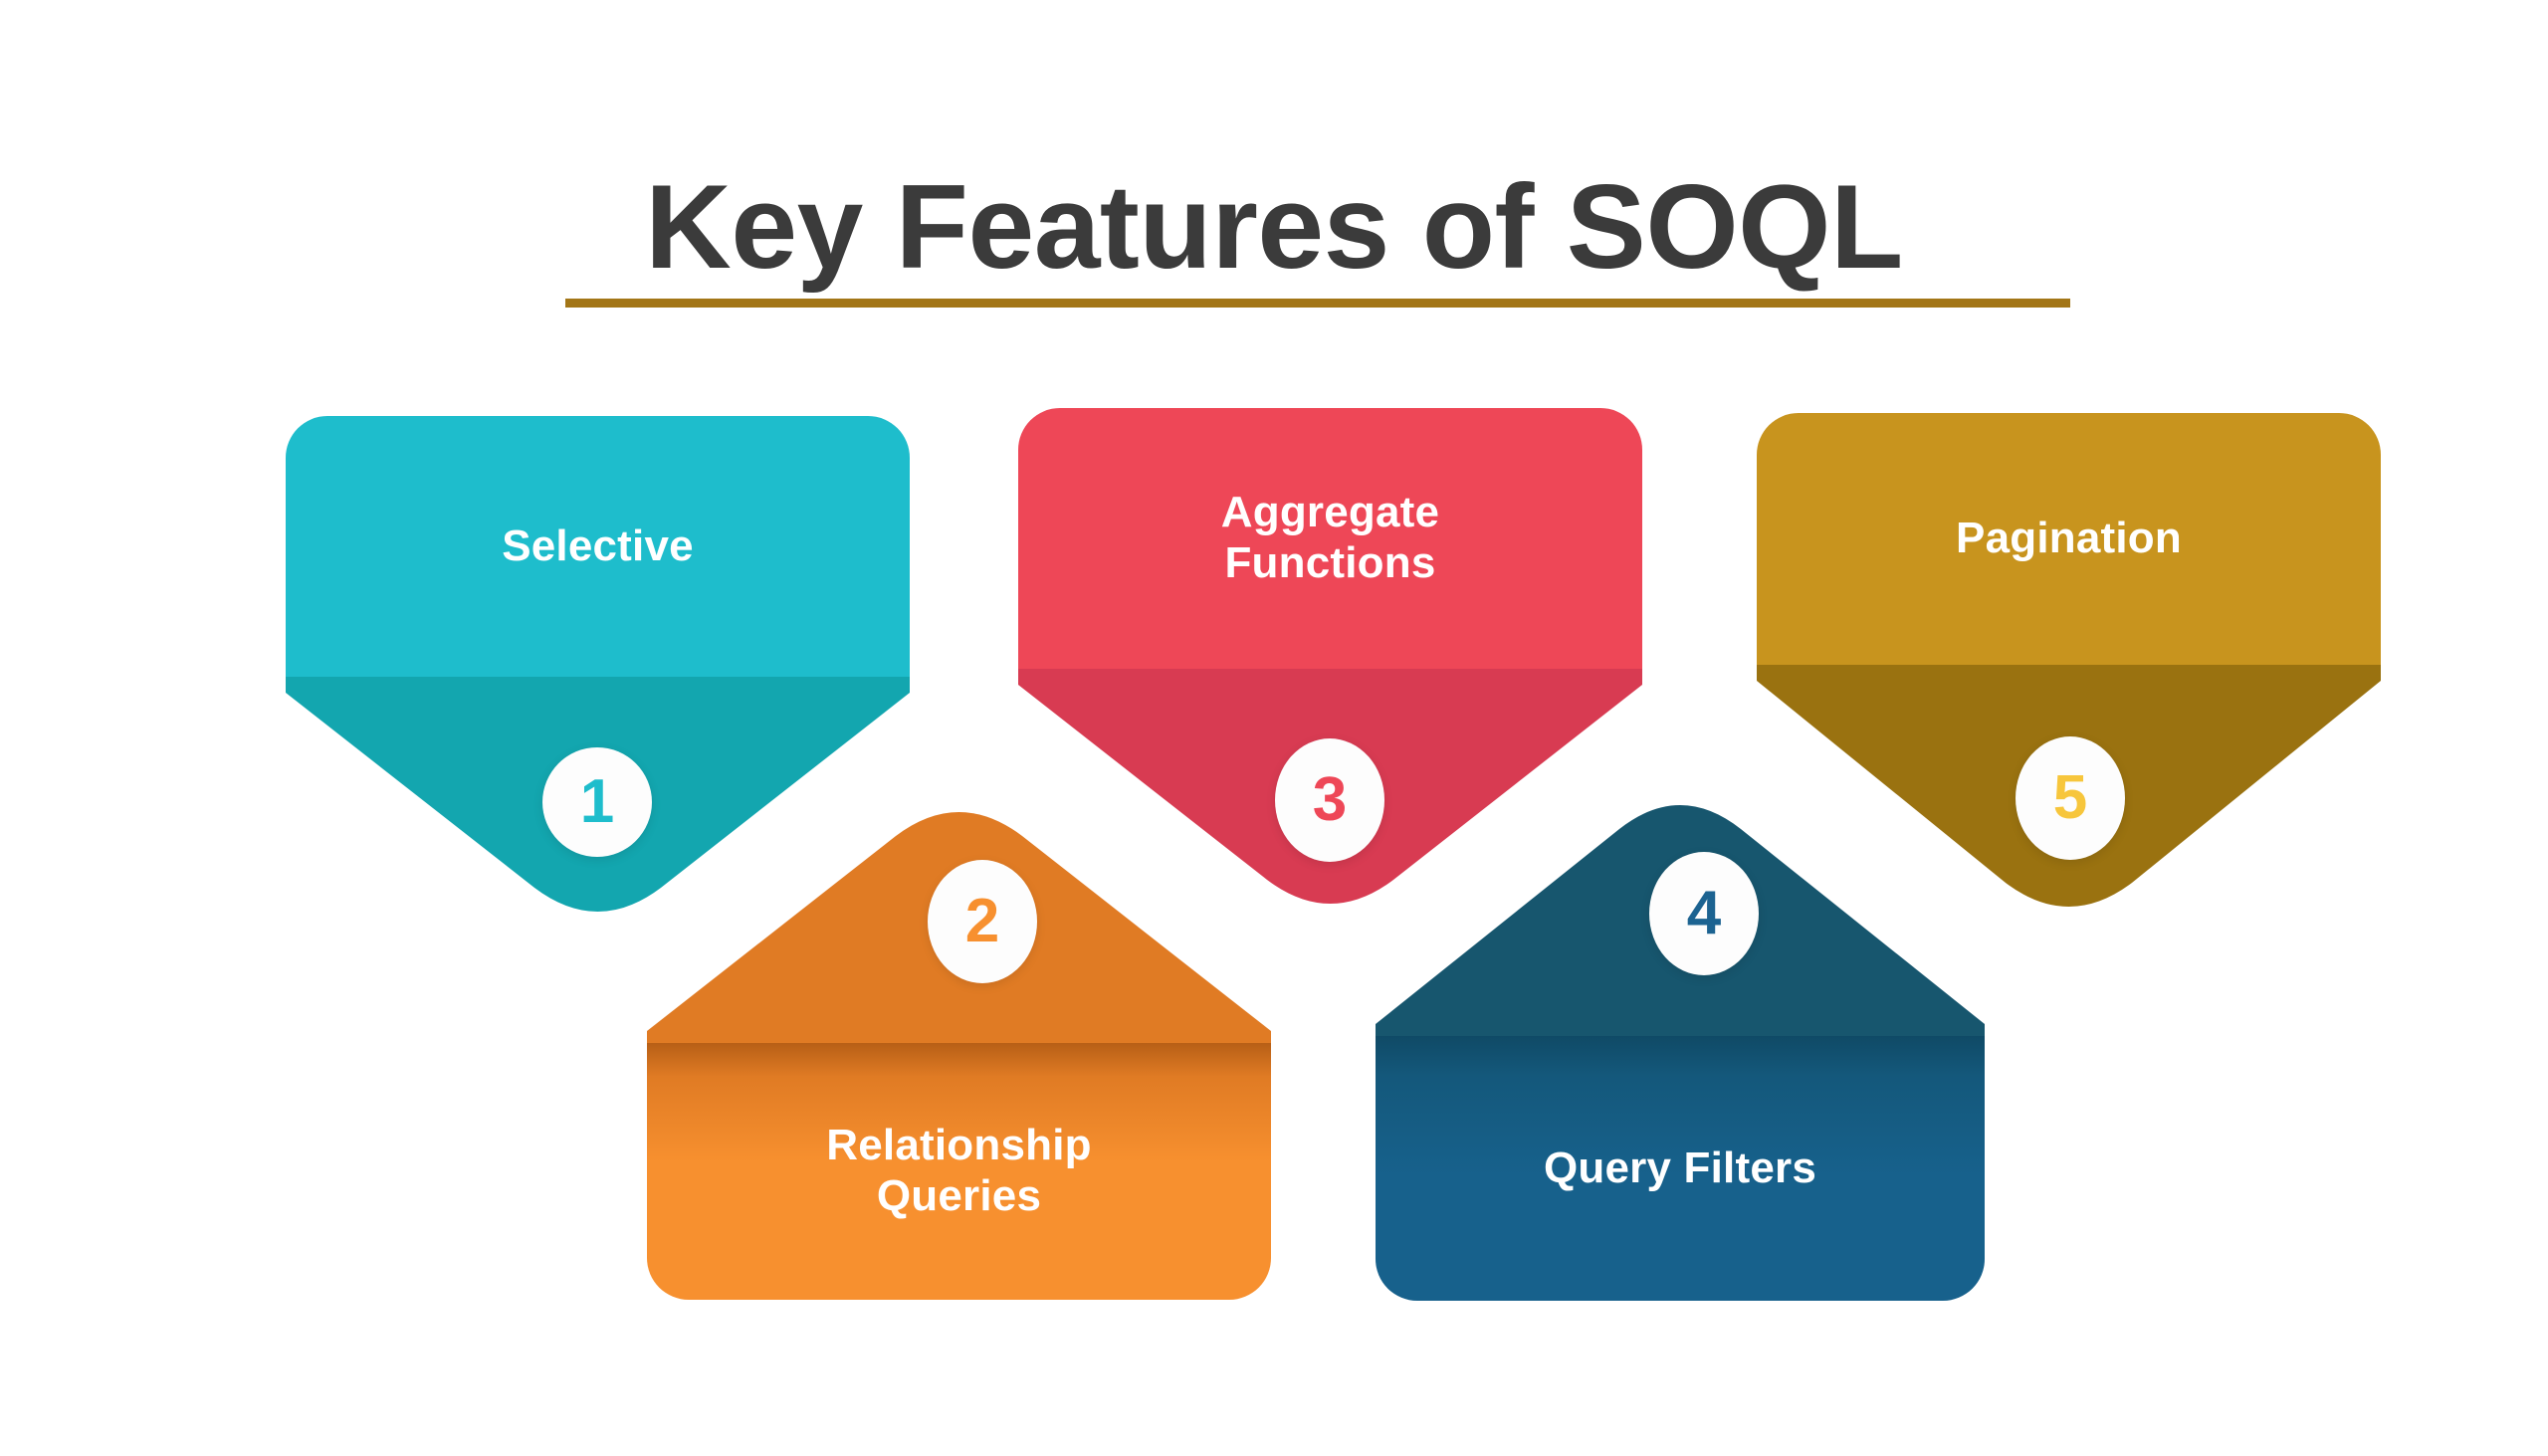 The height and width of the screenshot is (1456, 2548). I want to click on card-number-badge-1: 1, so click(597, 802).